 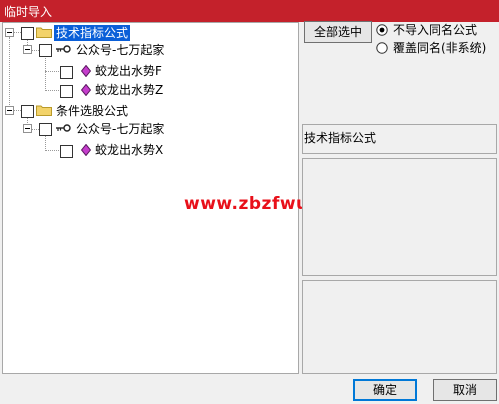 I want to click on radio-overwrite-label: 覆盖同名(非系统), so click(x=439, y=48).